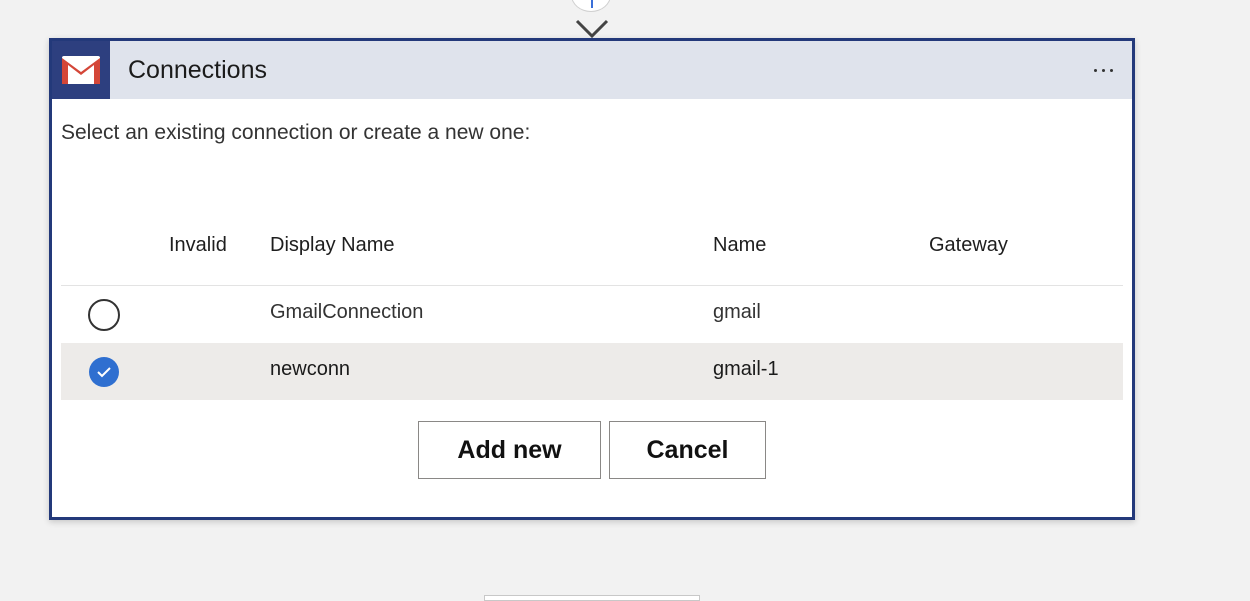  I want to click on row-display-name: newconn, so click(310, 369).